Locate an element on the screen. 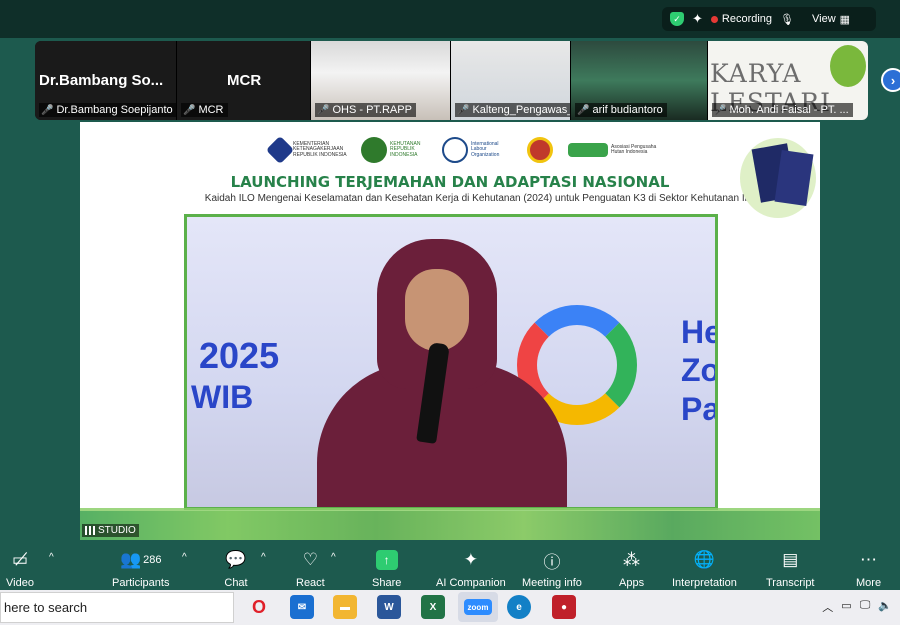 The image size is (900, 625). notification-app-icon: ● is located at coordinates (564, 607).